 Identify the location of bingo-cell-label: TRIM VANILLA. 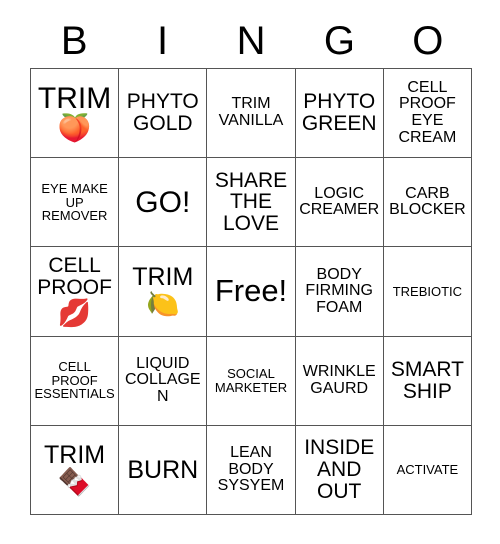
(251, 112).